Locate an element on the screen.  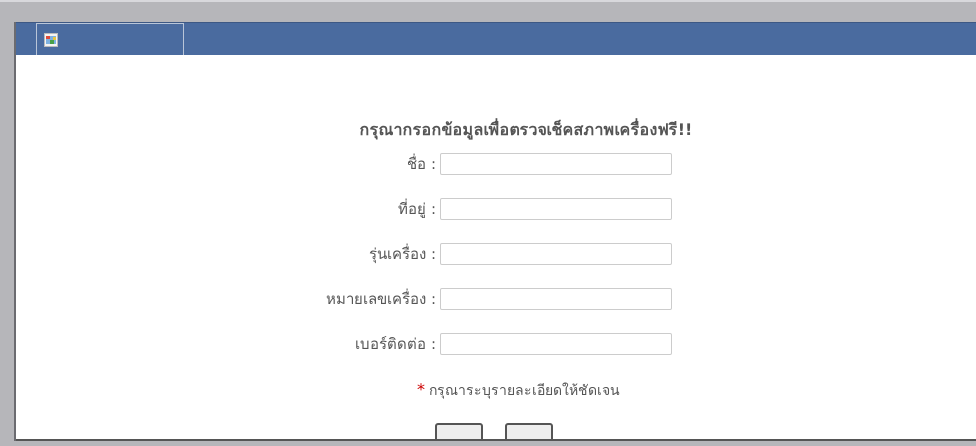
image-icon is located at coordinates (51, 39).